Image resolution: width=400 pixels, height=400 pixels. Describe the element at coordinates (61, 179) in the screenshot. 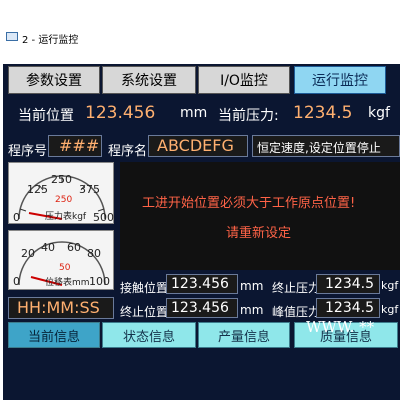

I see `pressure-tick-250: 250` at that location.